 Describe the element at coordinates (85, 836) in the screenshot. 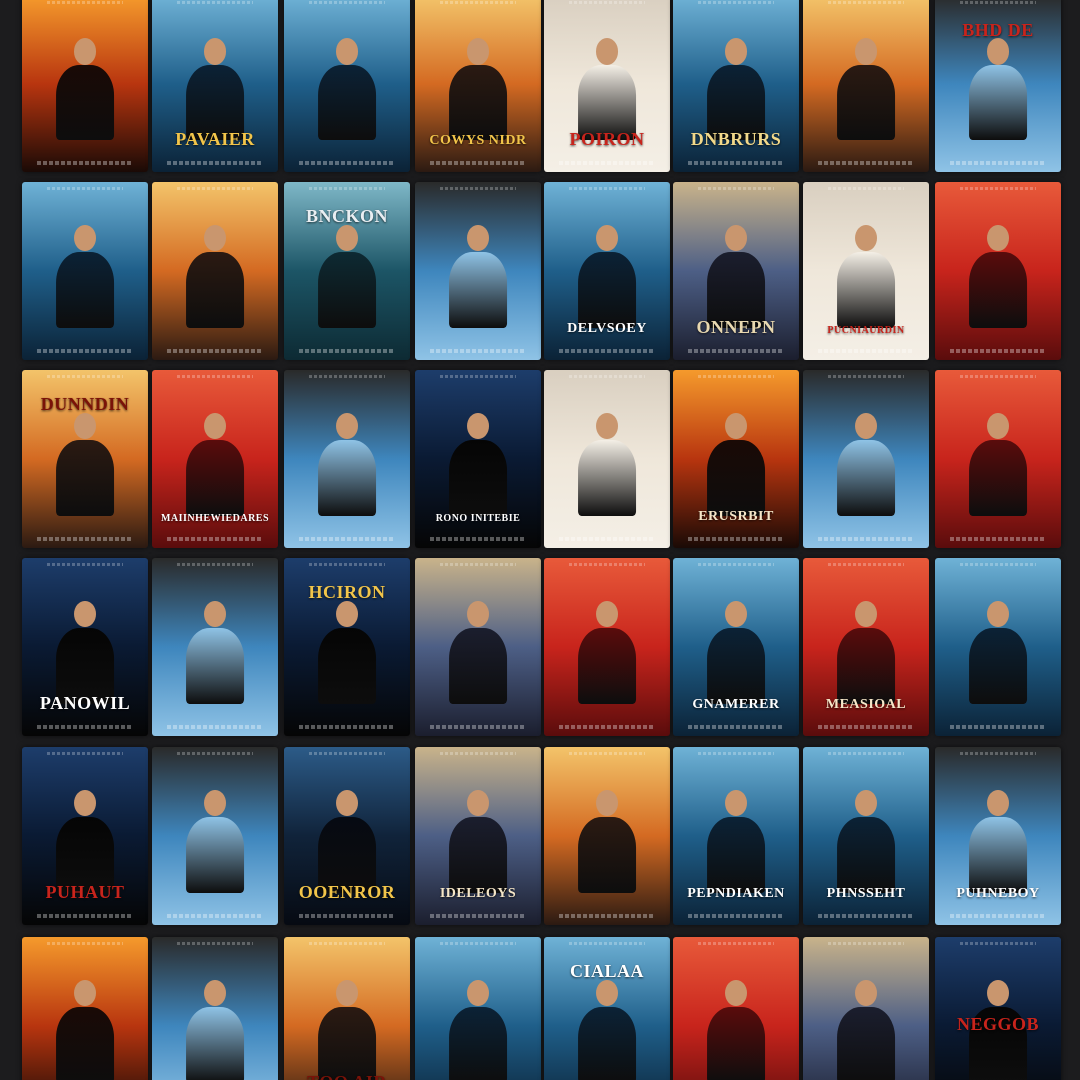

I see `poster-card: PUHAUT` at that location.